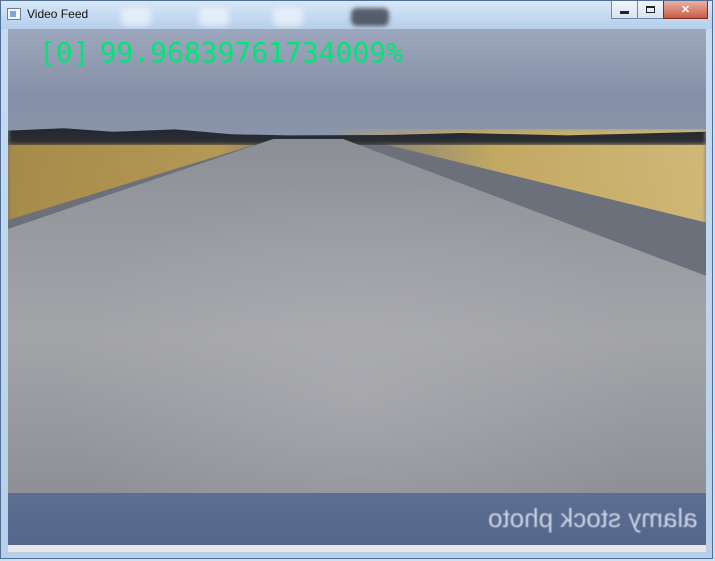  I want to click on window-controls: ✕, so click(659, 11).